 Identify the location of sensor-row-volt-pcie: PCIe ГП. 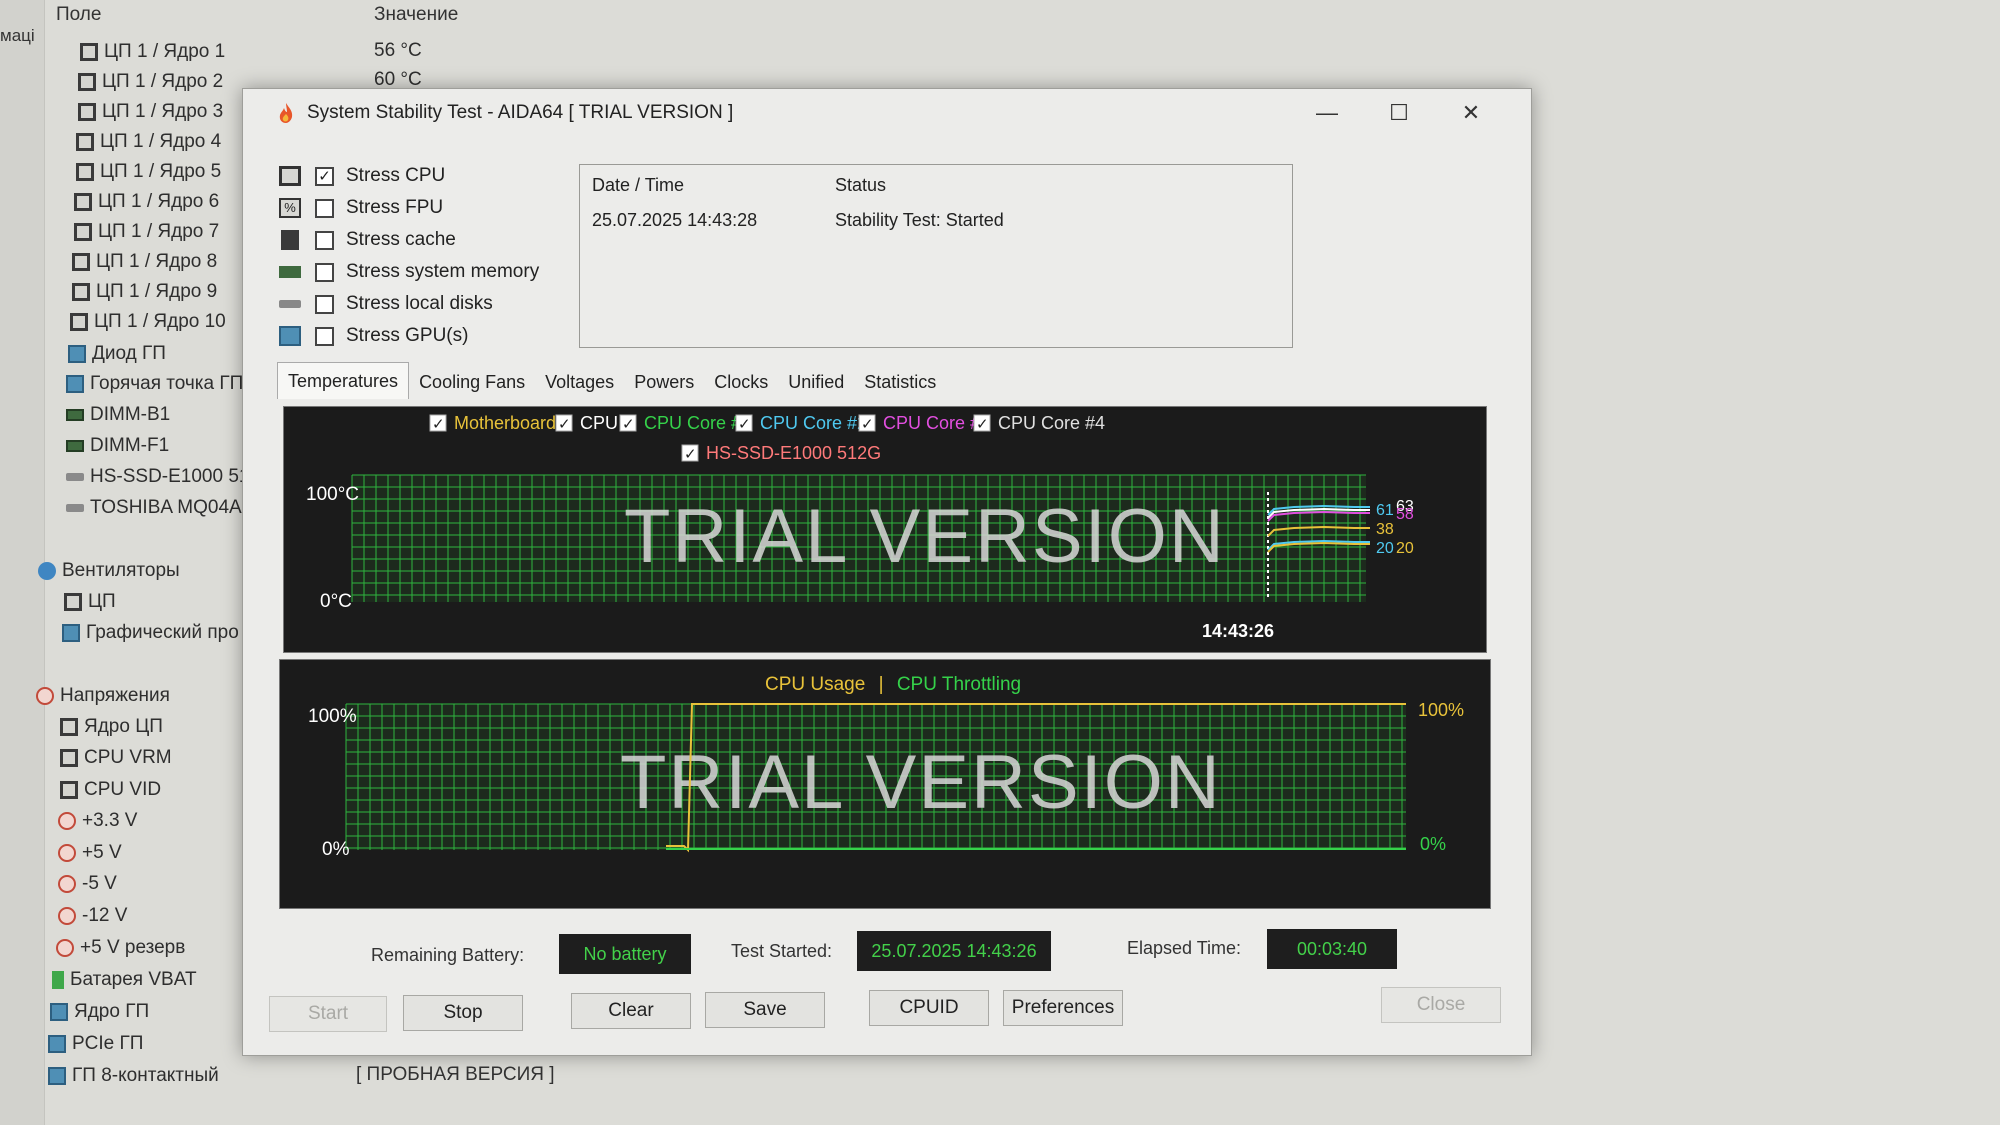
(95, 1044).